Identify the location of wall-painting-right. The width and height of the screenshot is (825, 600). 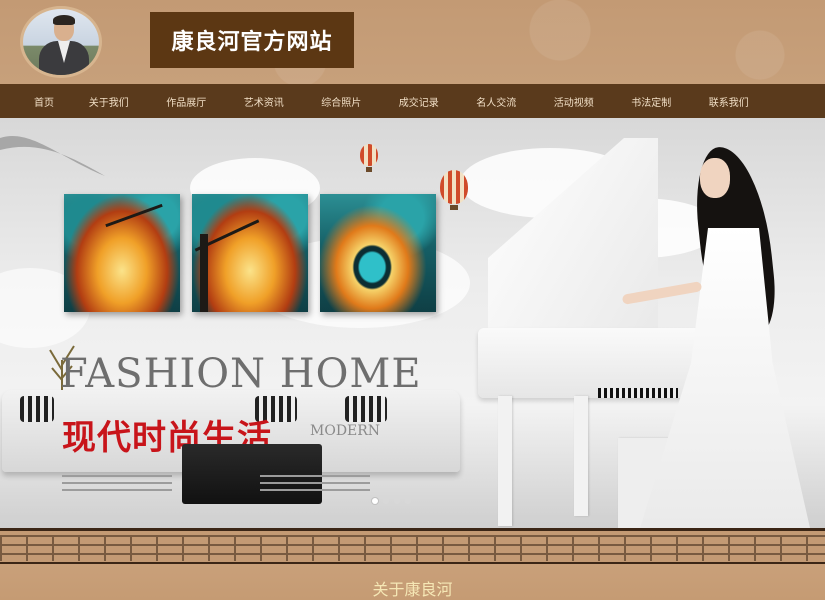
(378, 253).